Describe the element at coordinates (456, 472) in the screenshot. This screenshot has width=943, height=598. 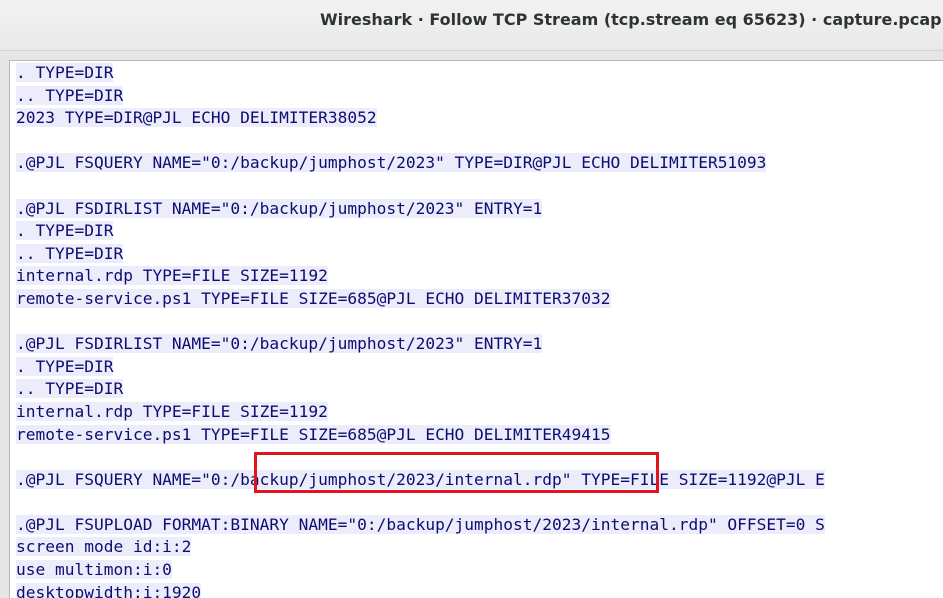
I see `highlight-annotation-box` at that location.